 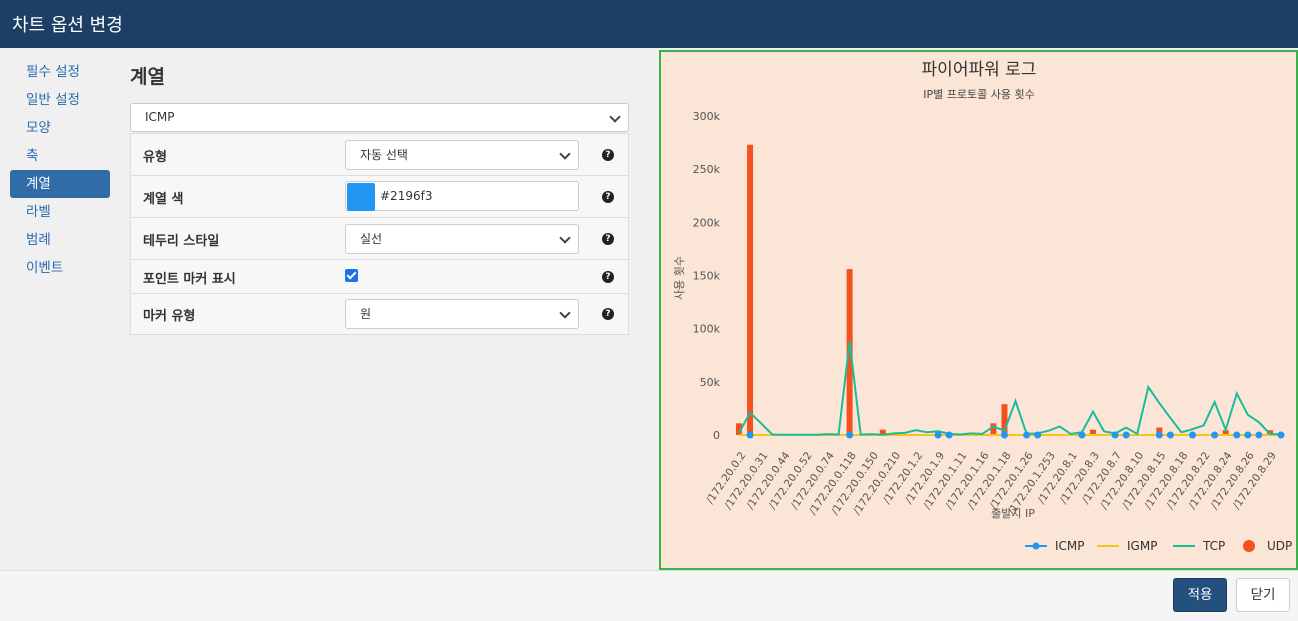 What do you see at coordinates (978, 94) in the screenshot?
I see `chart-subtitle: IP별 프로토콜 사용 횟수` at bounding box center [978, 94].